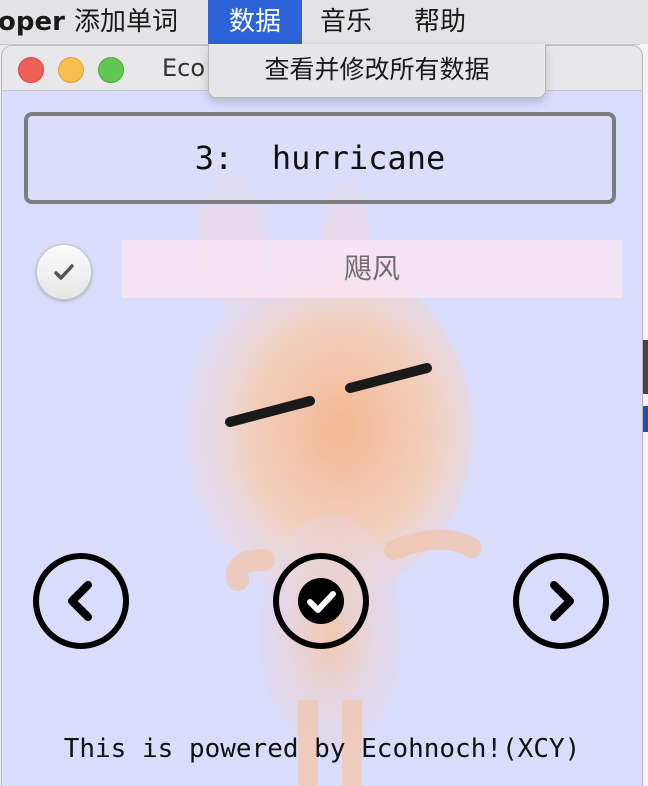  I want to click on confirm-button, so click(321, 601).